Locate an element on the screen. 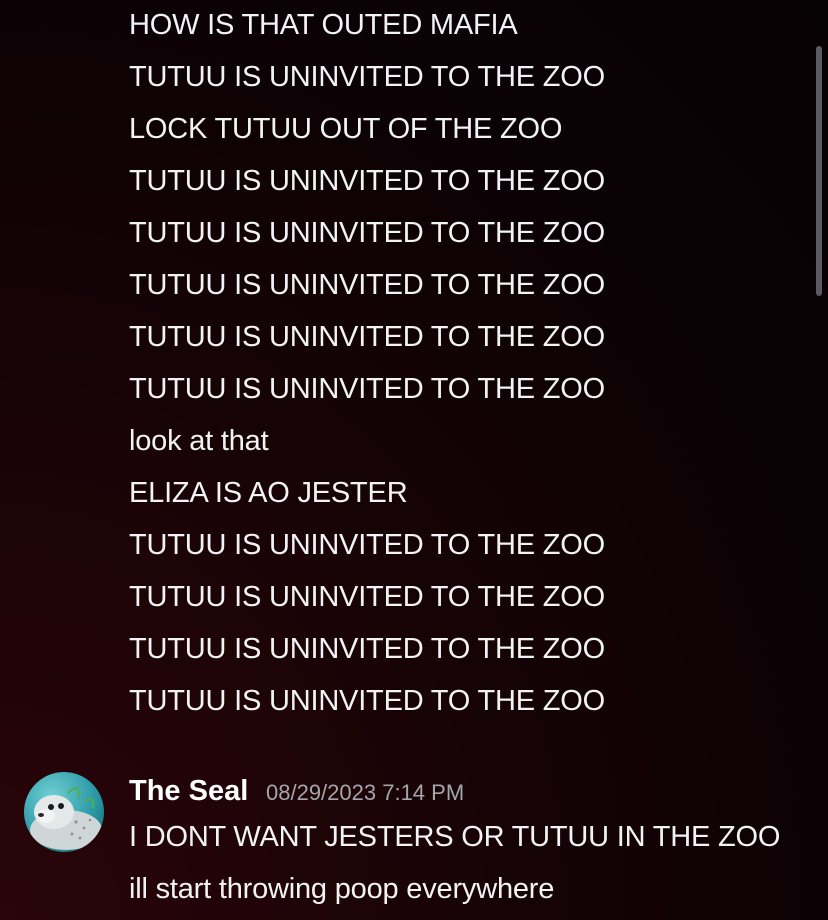  scrollbar-thumb is located at coordinates (819, 171).